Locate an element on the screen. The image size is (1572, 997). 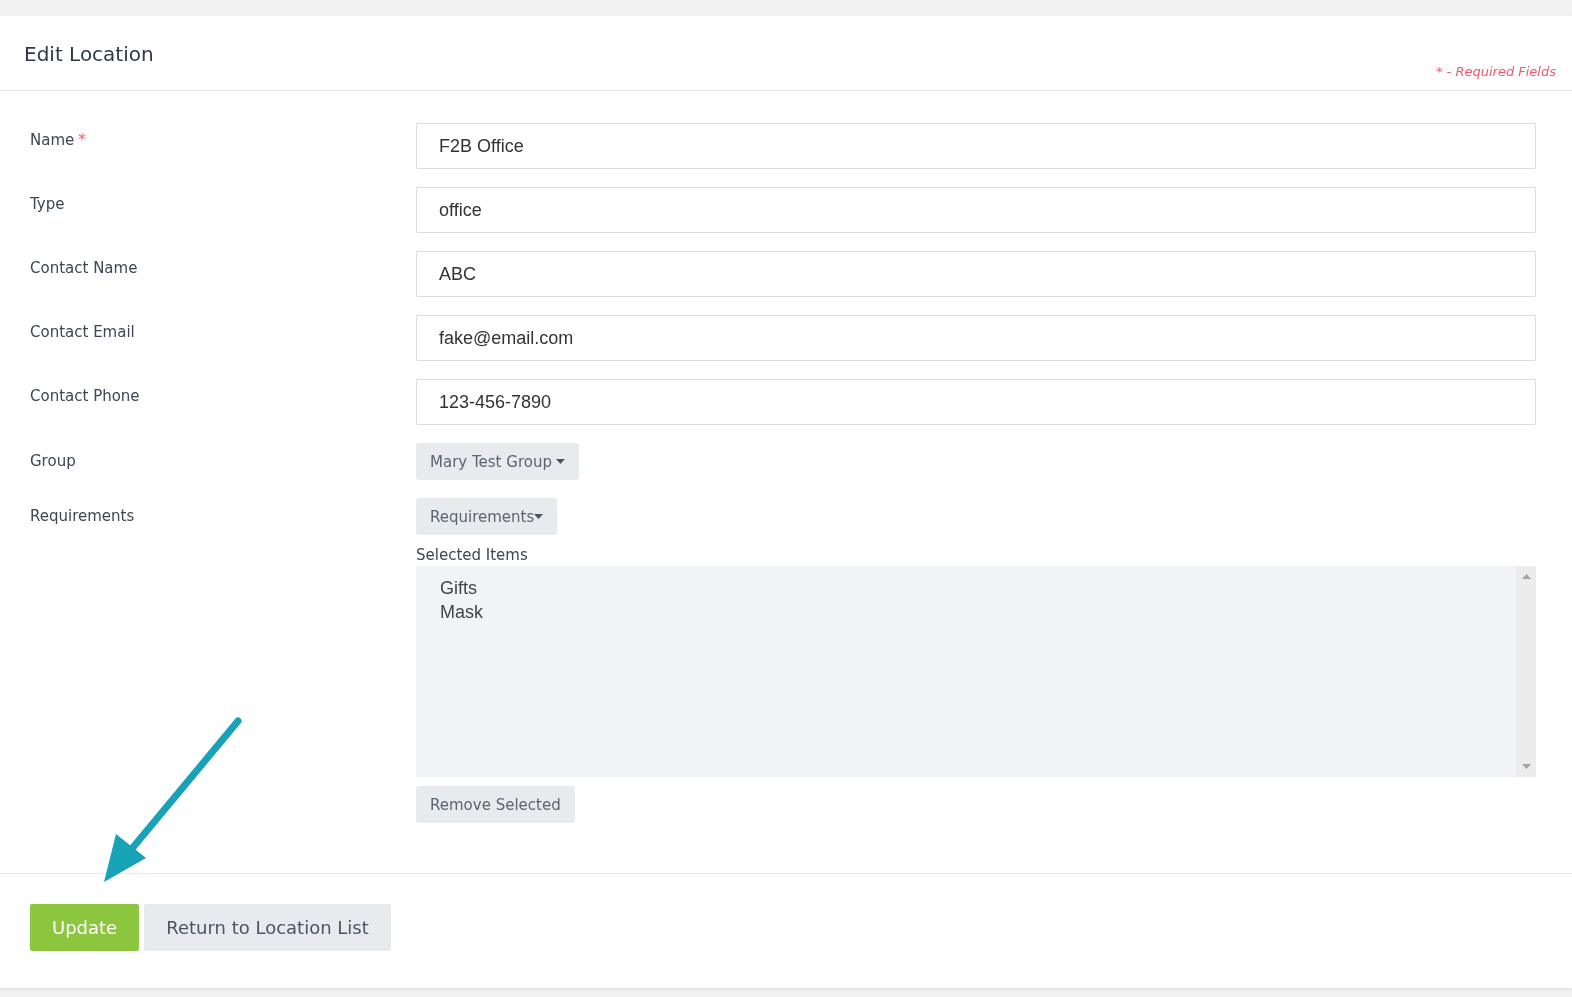
scroll-up-icon is located at coordinates (1526, 576).